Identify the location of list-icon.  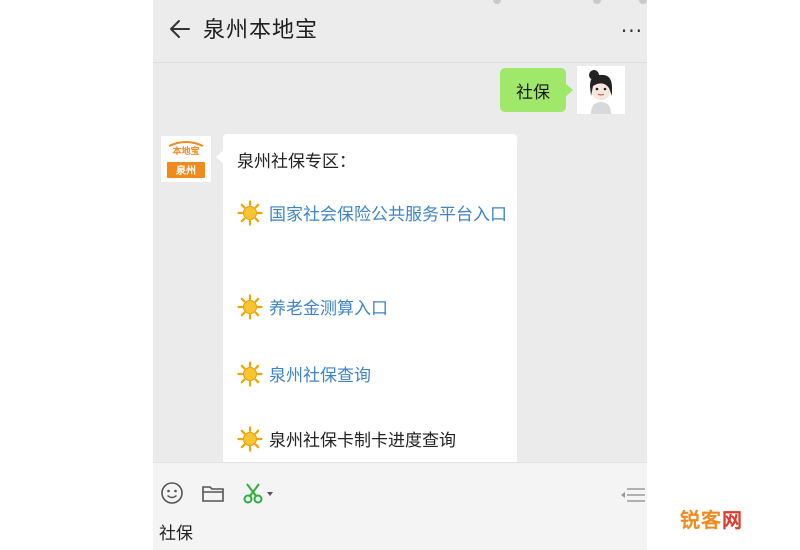
(633, 495).